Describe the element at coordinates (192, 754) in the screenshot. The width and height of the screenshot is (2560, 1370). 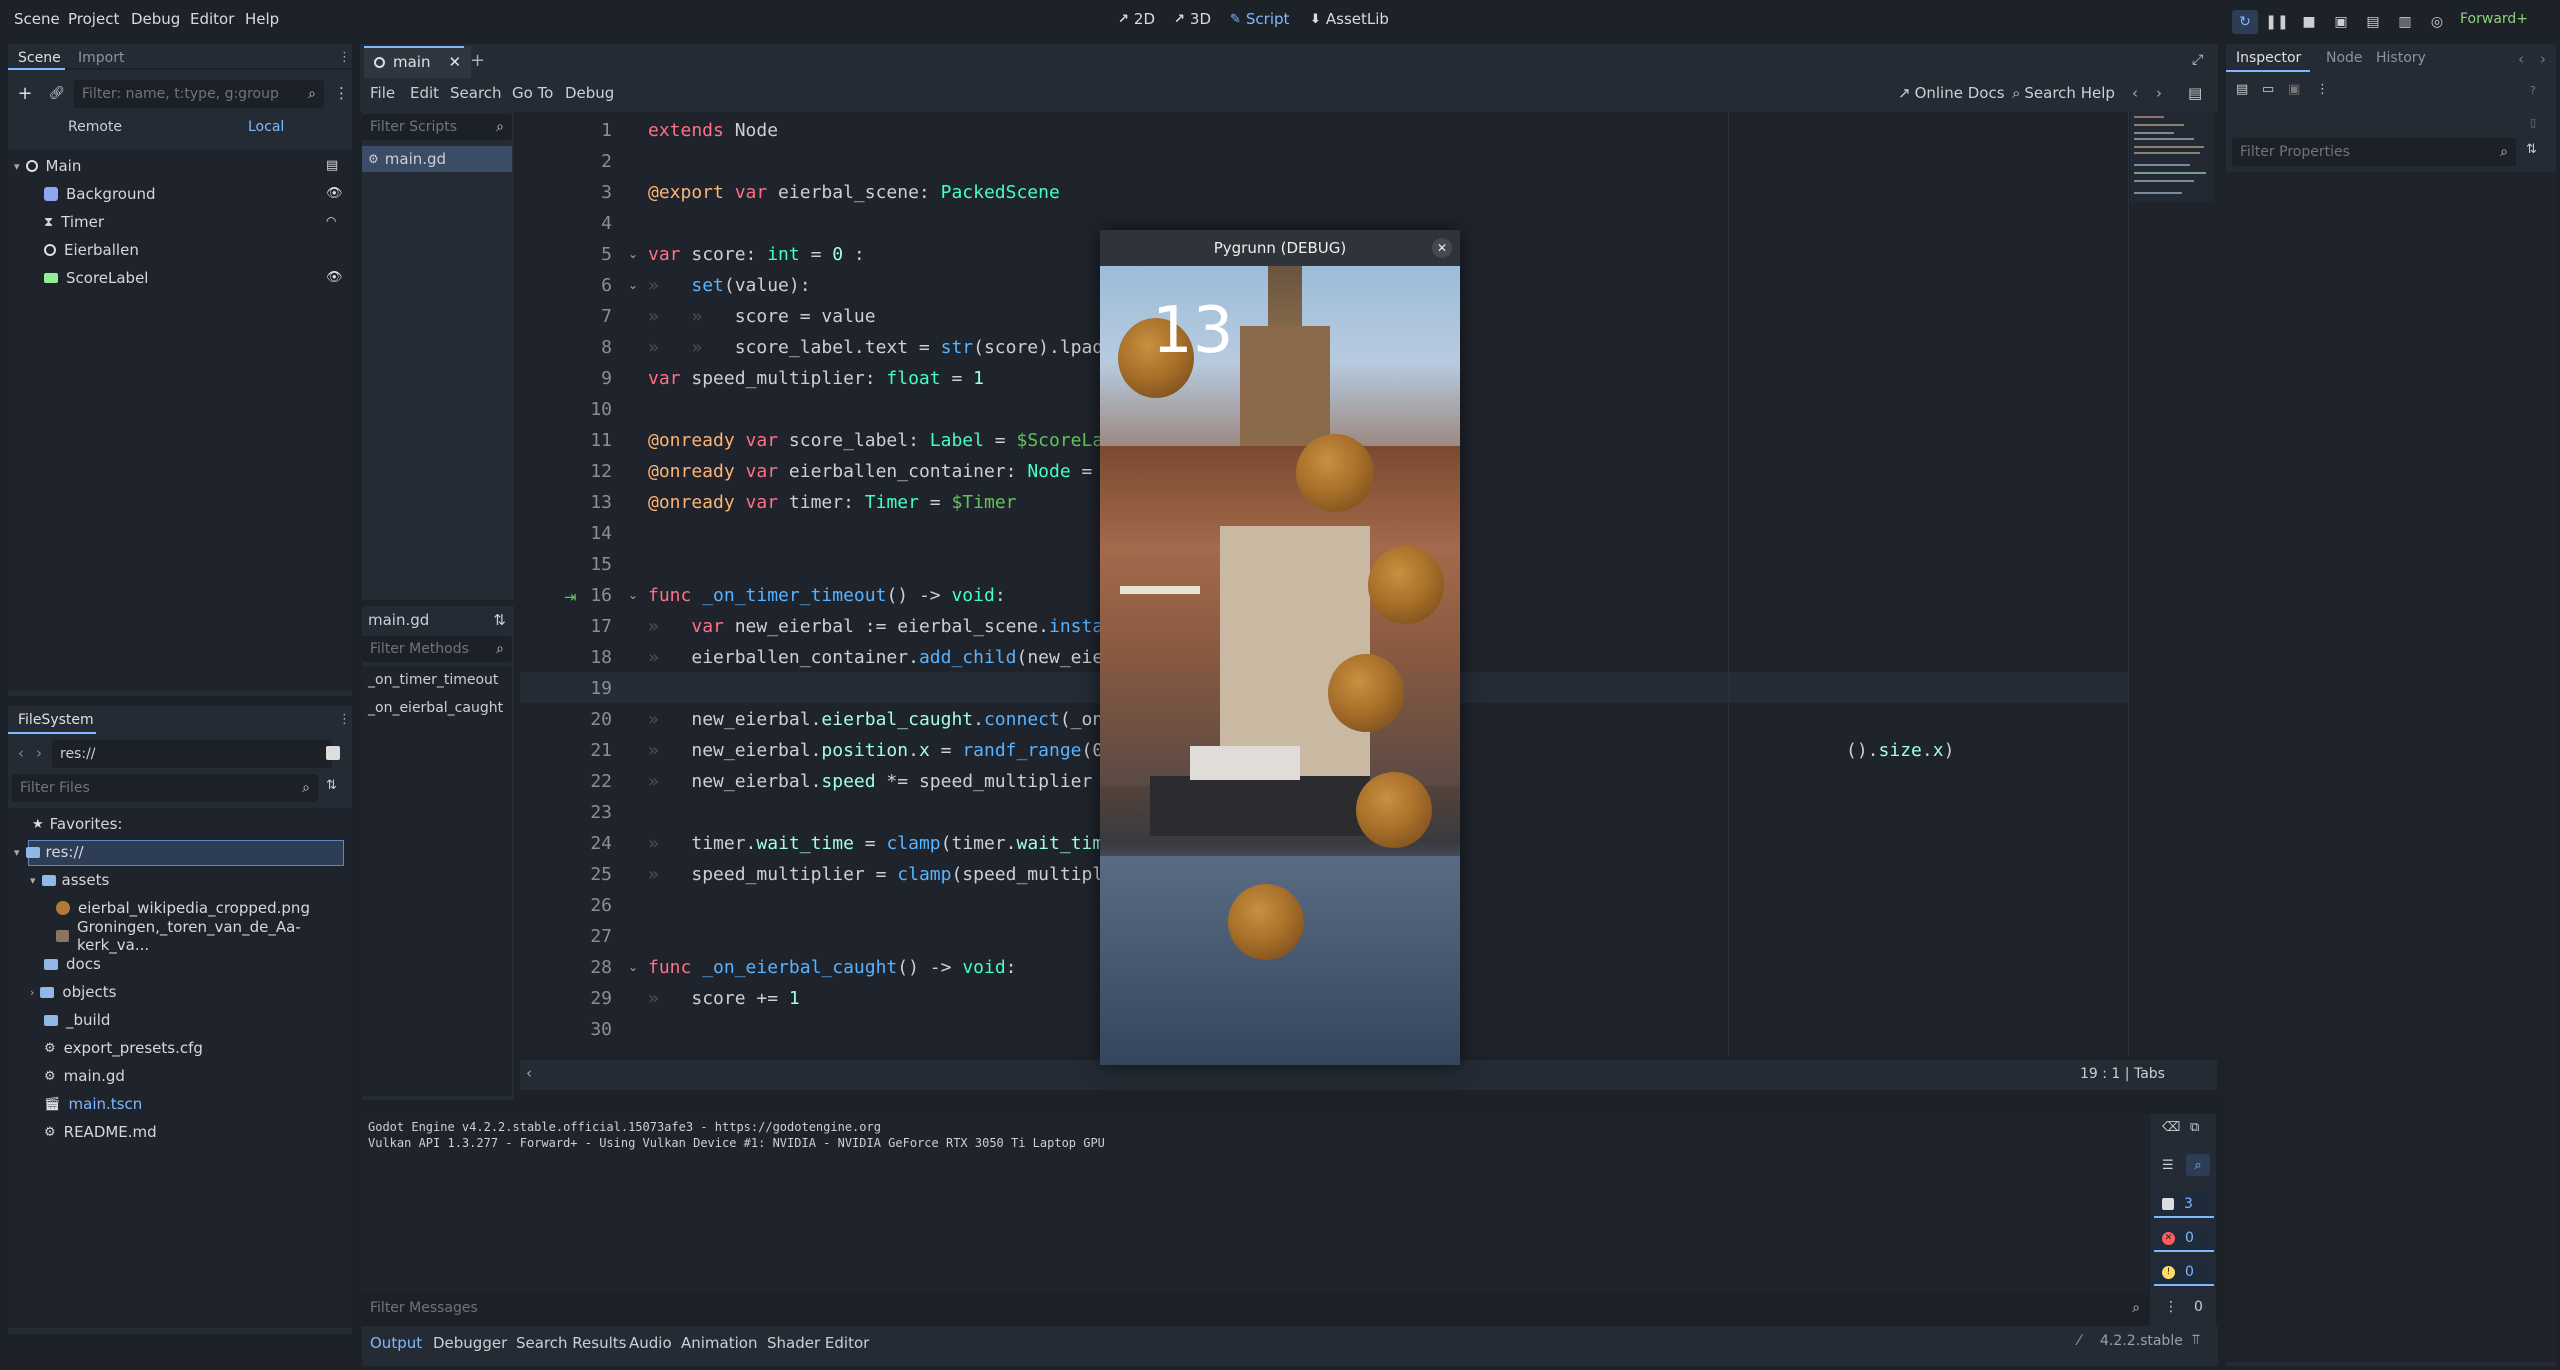
I see `path-field: res://` at that location.